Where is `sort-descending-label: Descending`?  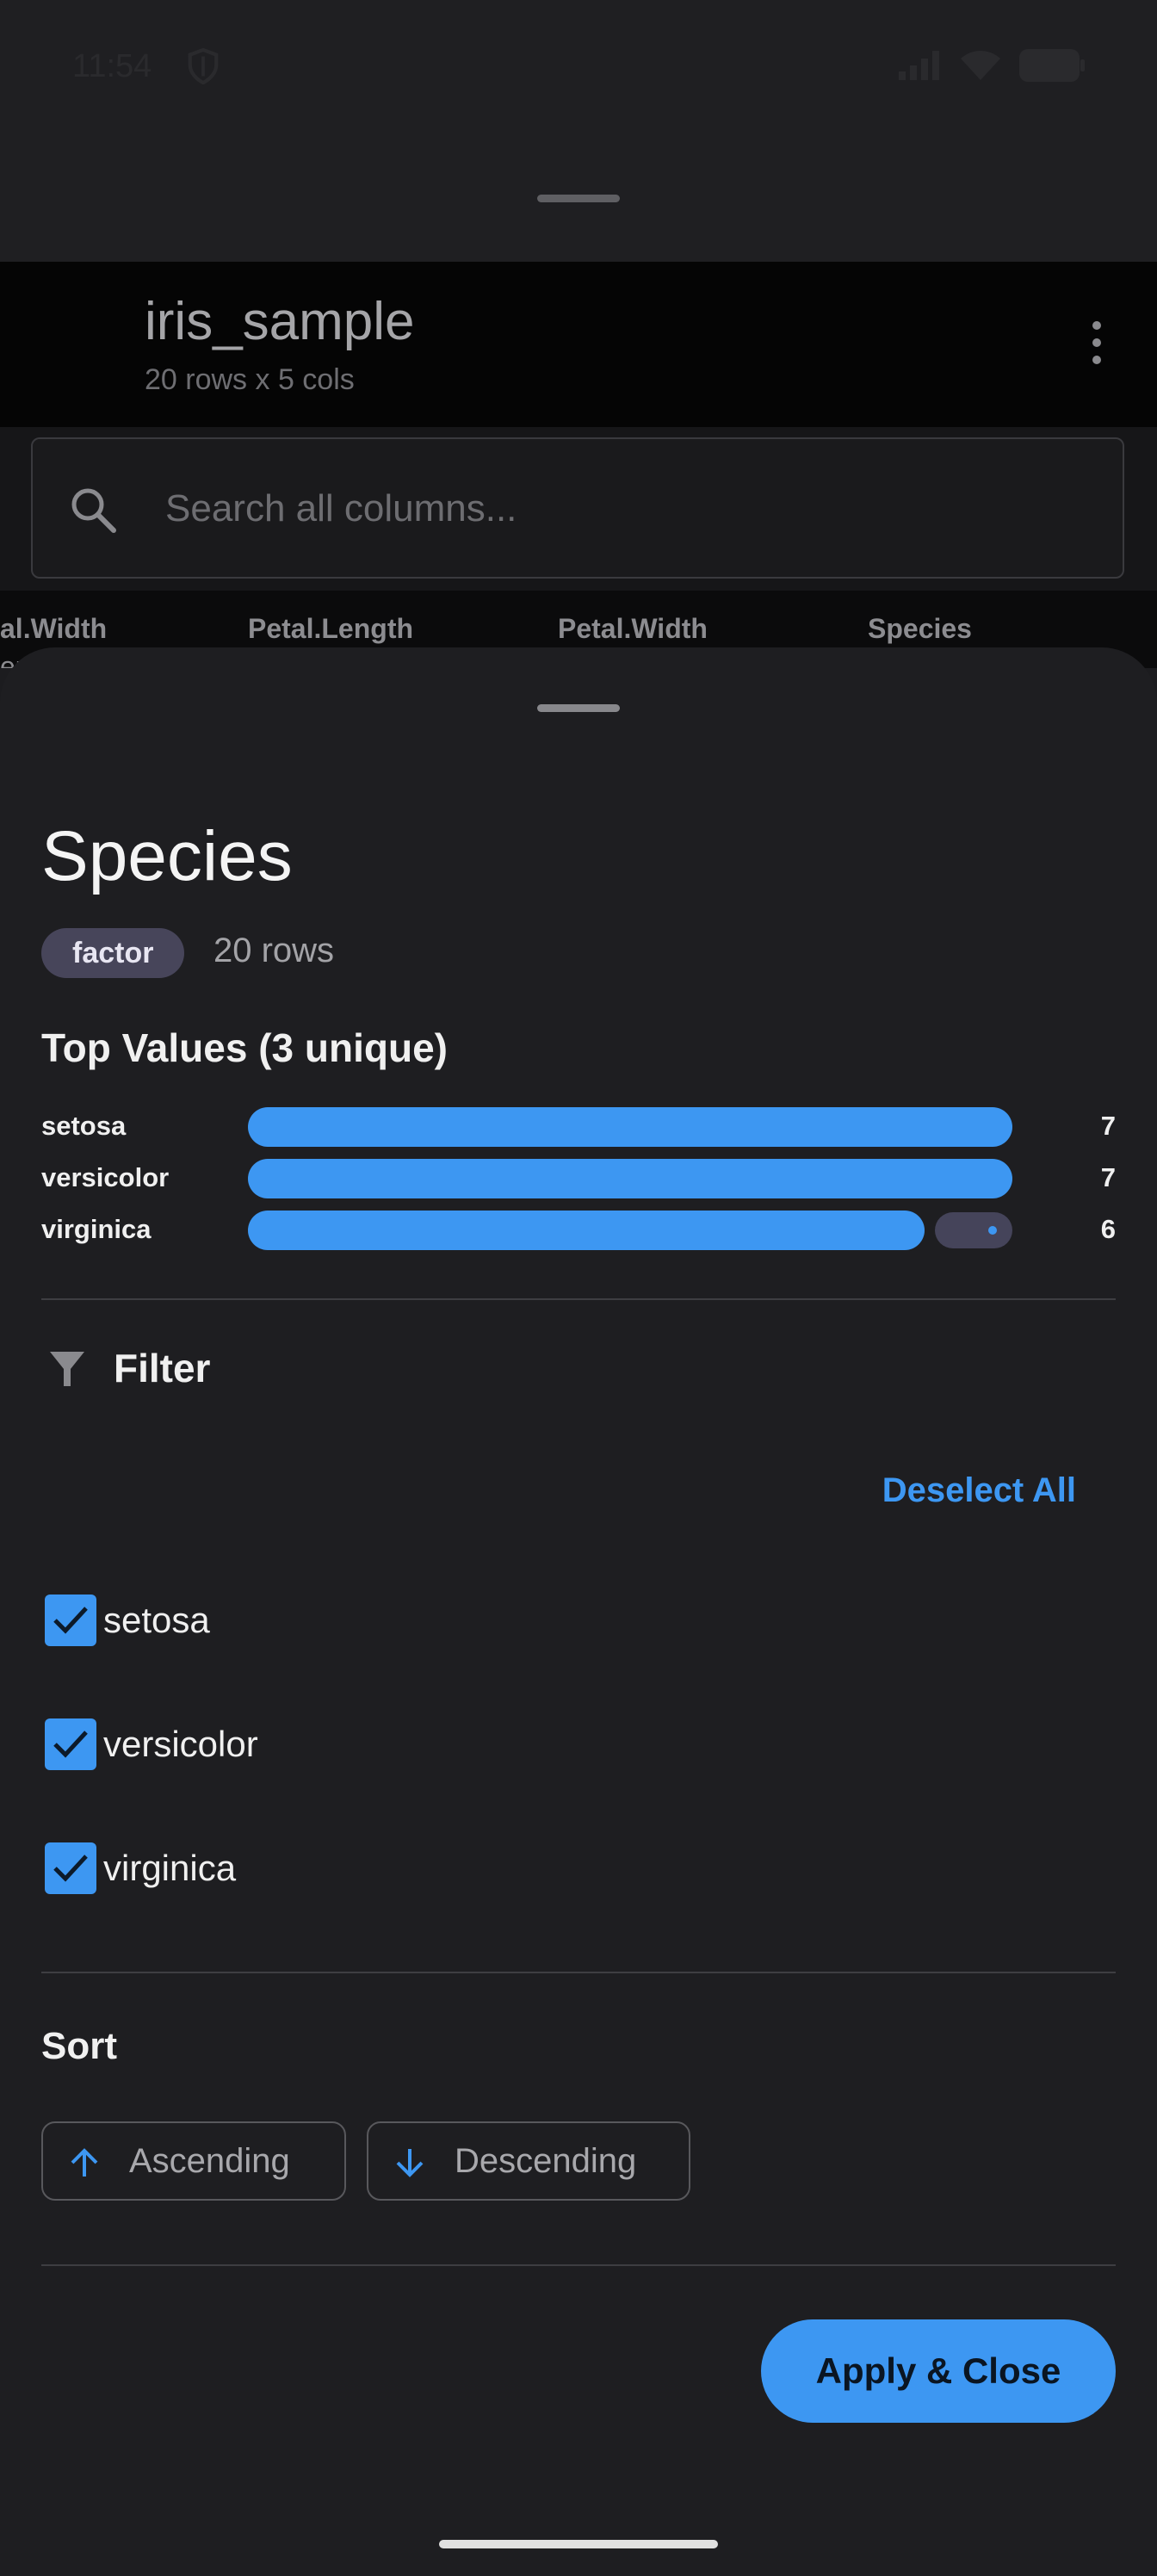
sort-descending-label: Descending is located at coordinates (546, 2161).